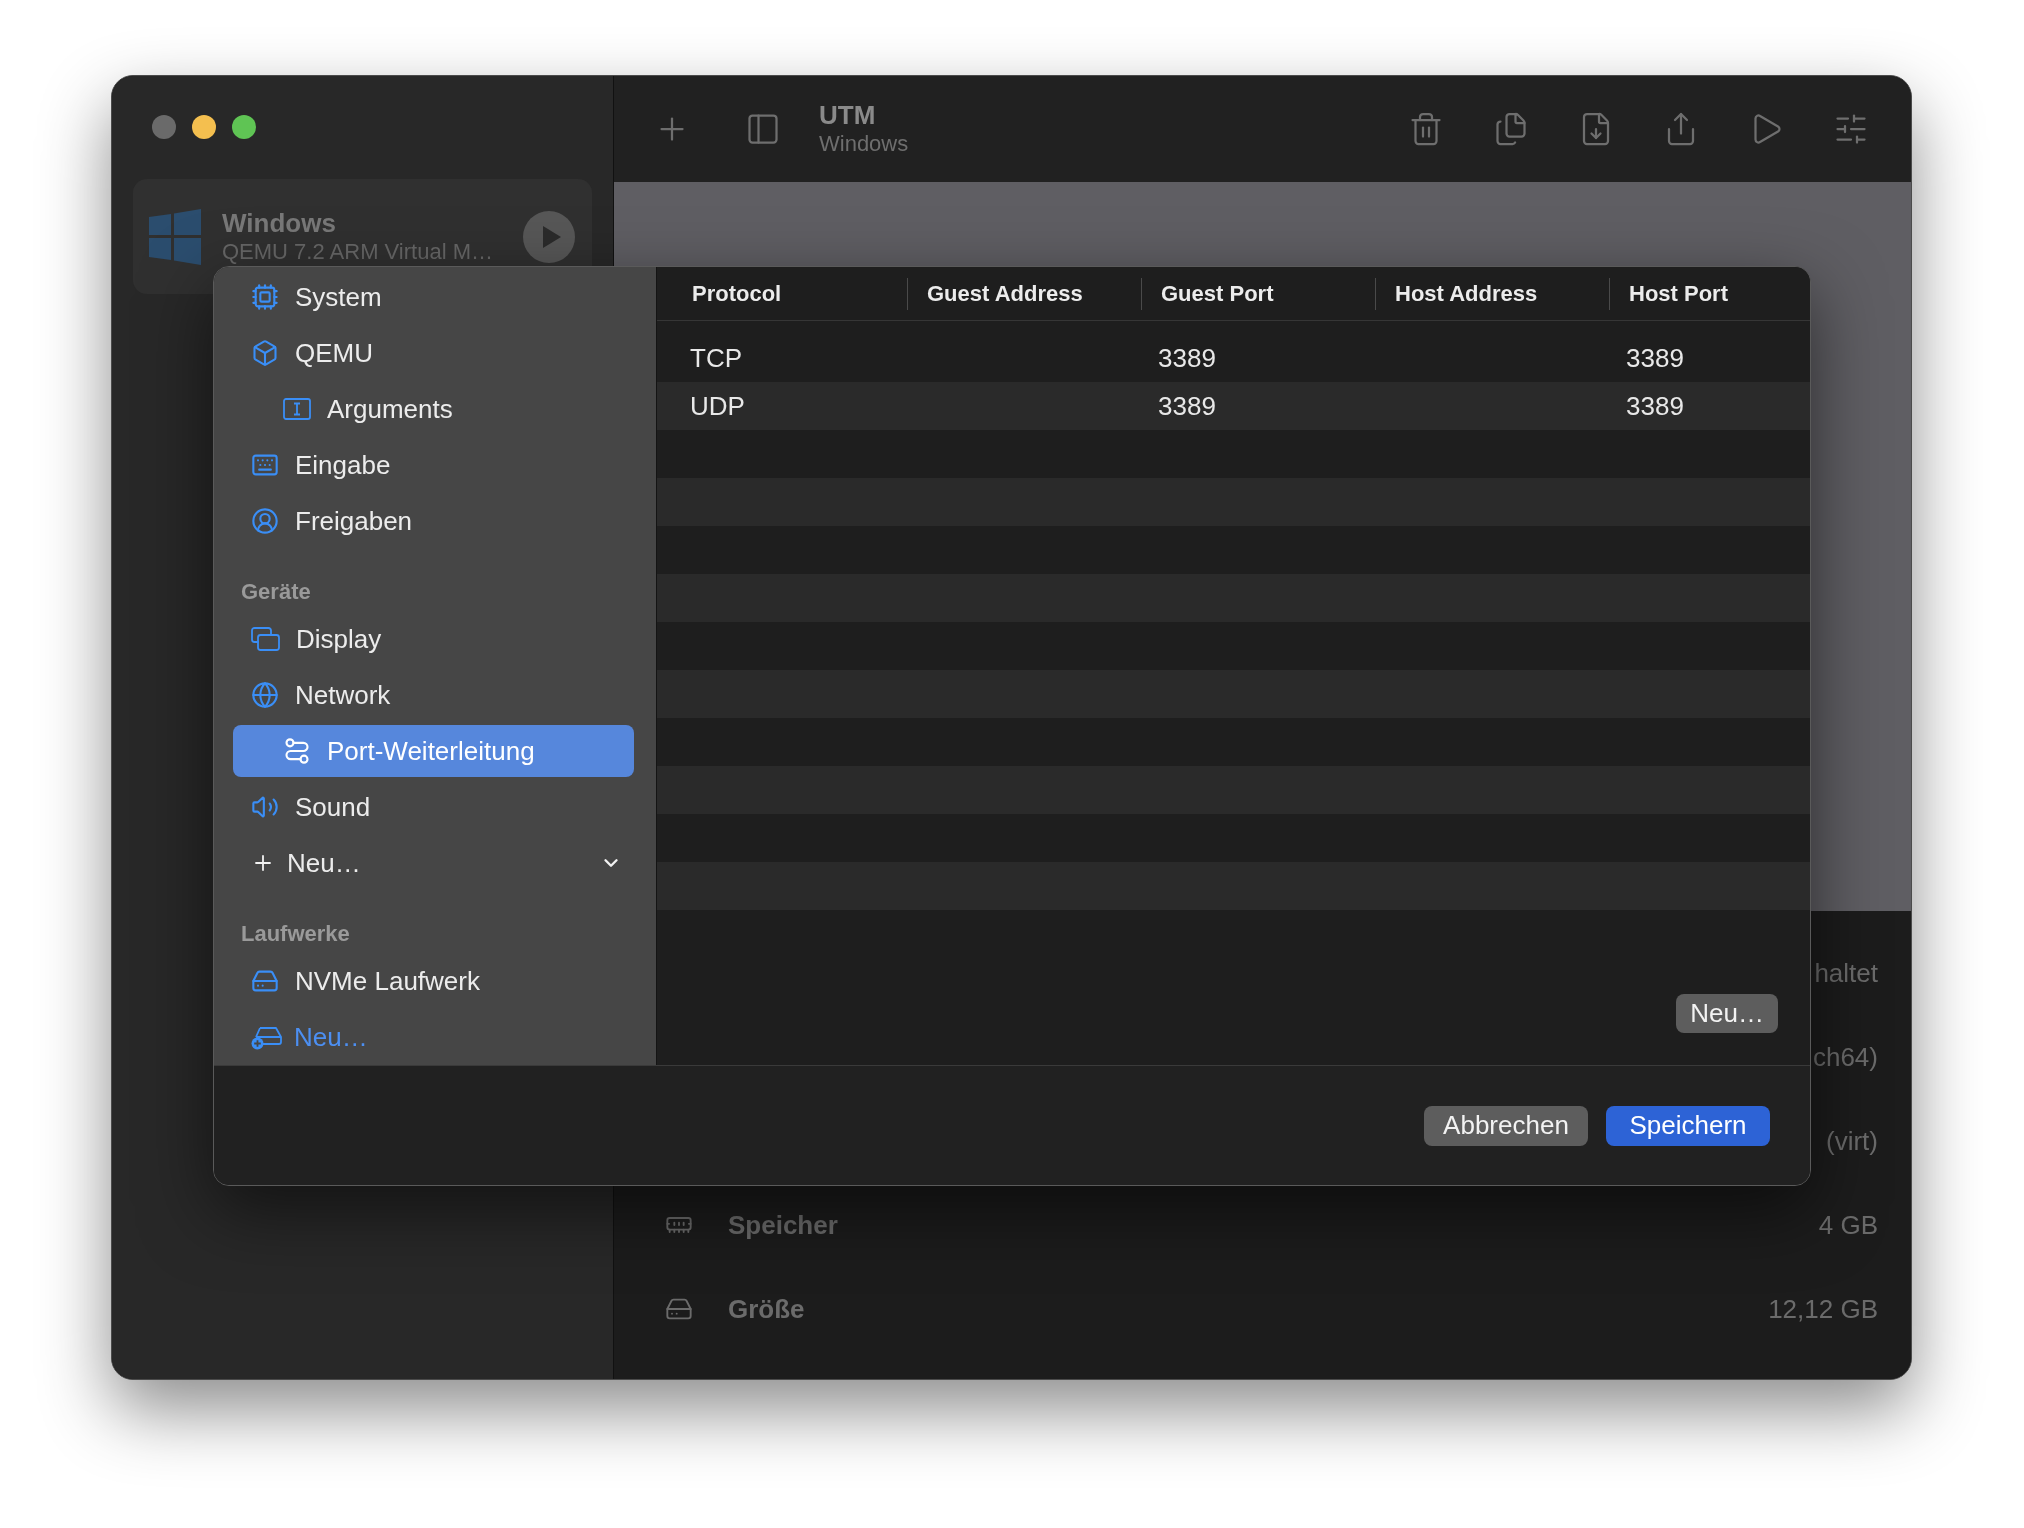  What do you see at coordinates (433, 807) in the screenshot?
I see `sidebar-item: Sound` at bounding box center [433, 807].